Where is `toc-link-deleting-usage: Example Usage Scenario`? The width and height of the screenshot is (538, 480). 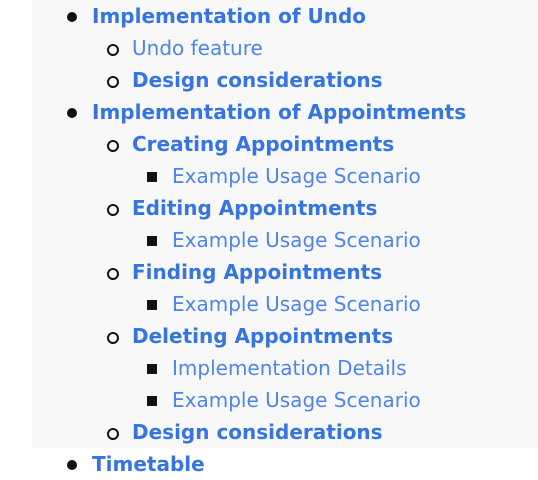
toc-link-deleting-usage: Example Usage Scenario is located at coordinates (296, 400).